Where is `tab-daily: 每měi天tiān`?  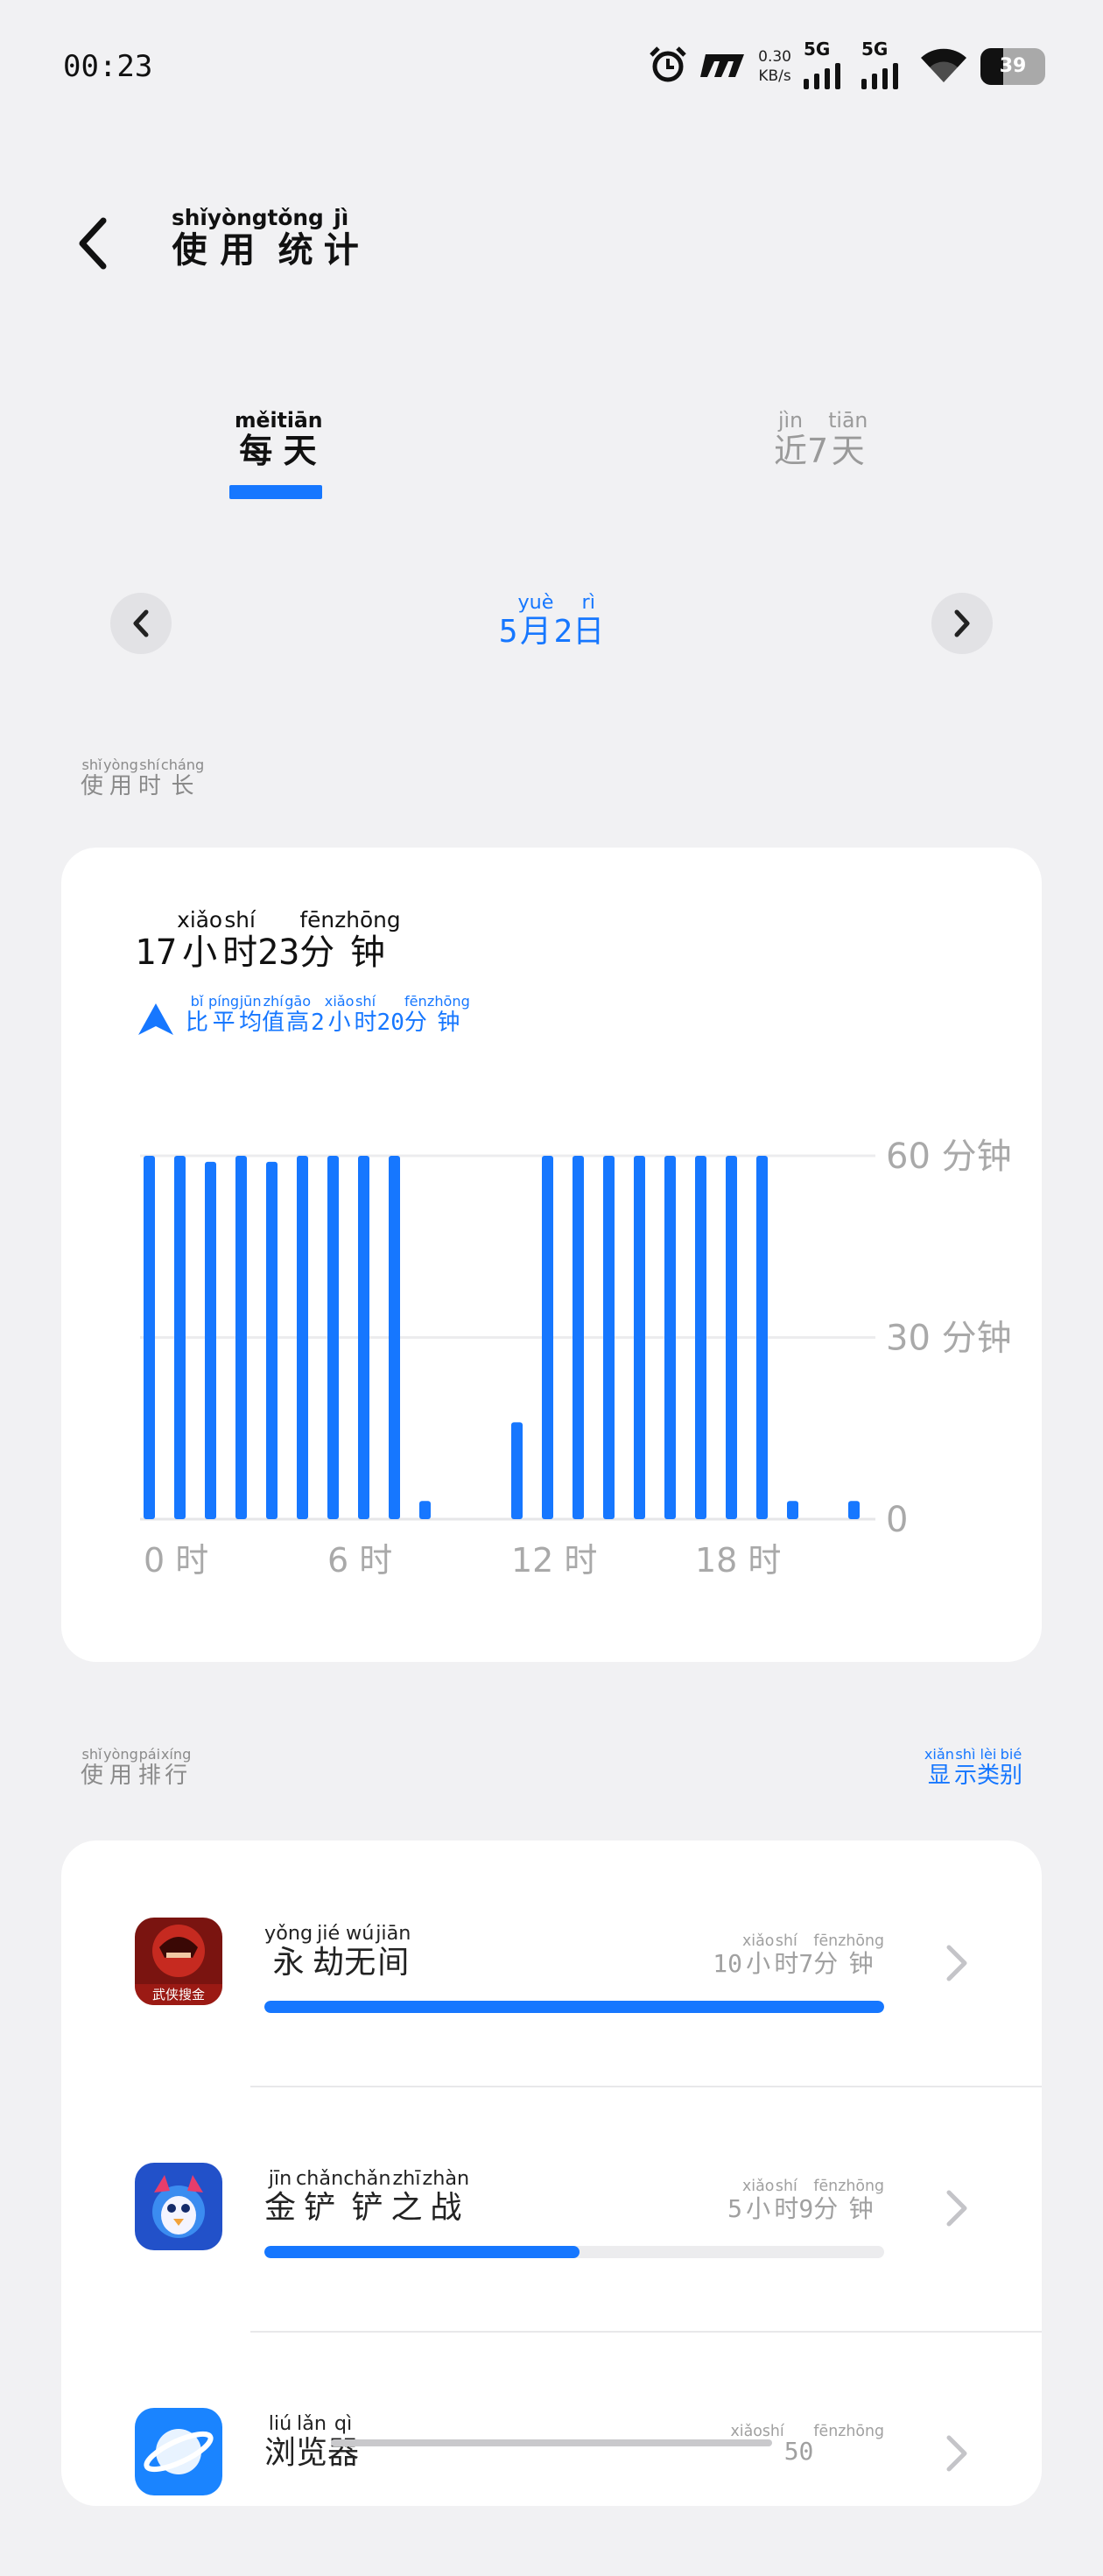 tab-daily: 每měi天tiān is located at coordinates (279, 440).